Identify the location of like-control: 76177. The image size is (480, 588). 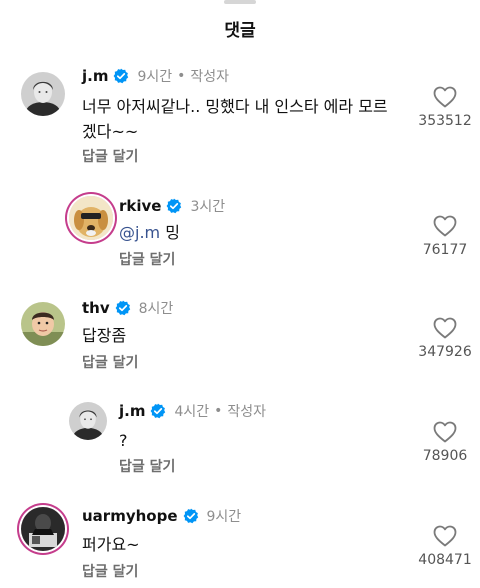
(445, 236).